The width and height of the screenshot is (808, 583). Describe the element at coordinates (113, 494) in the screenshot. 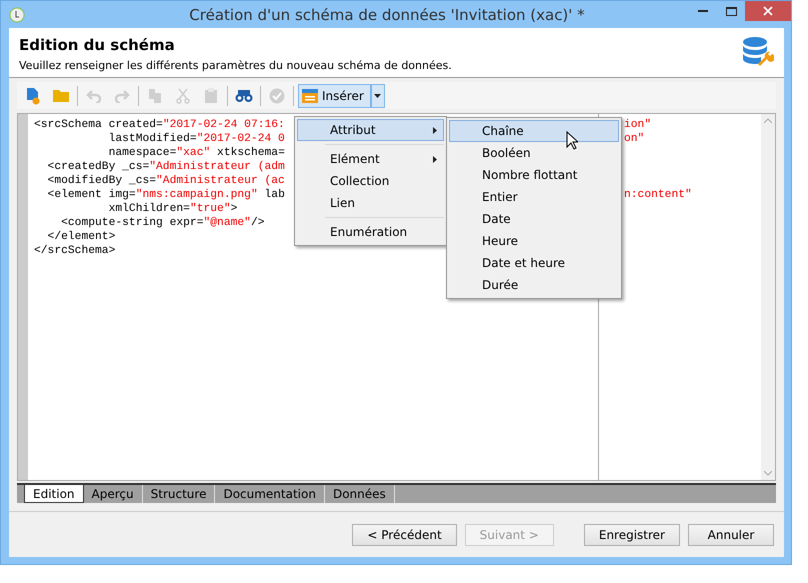

I see `tab: Aperçu` at that location.